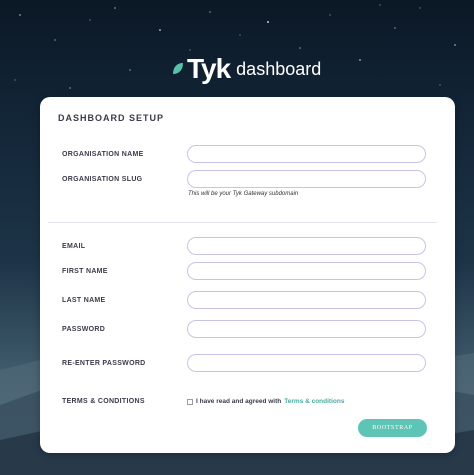  Describe the element at coordinates (74, 246) in the screenshot. I see `email-label: EMAIL` at that location.